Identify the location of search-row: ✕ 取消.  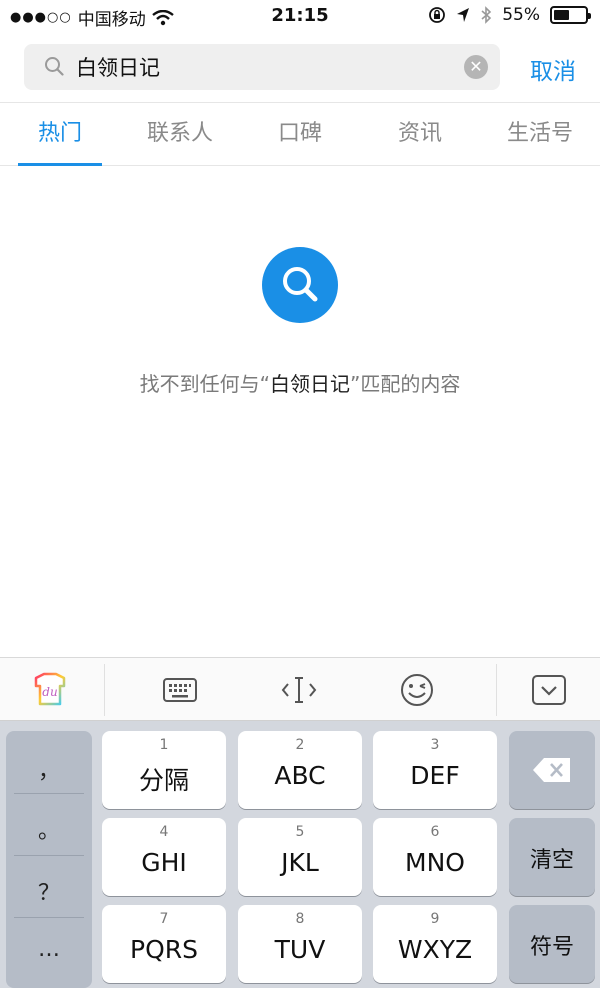
(300, 68).